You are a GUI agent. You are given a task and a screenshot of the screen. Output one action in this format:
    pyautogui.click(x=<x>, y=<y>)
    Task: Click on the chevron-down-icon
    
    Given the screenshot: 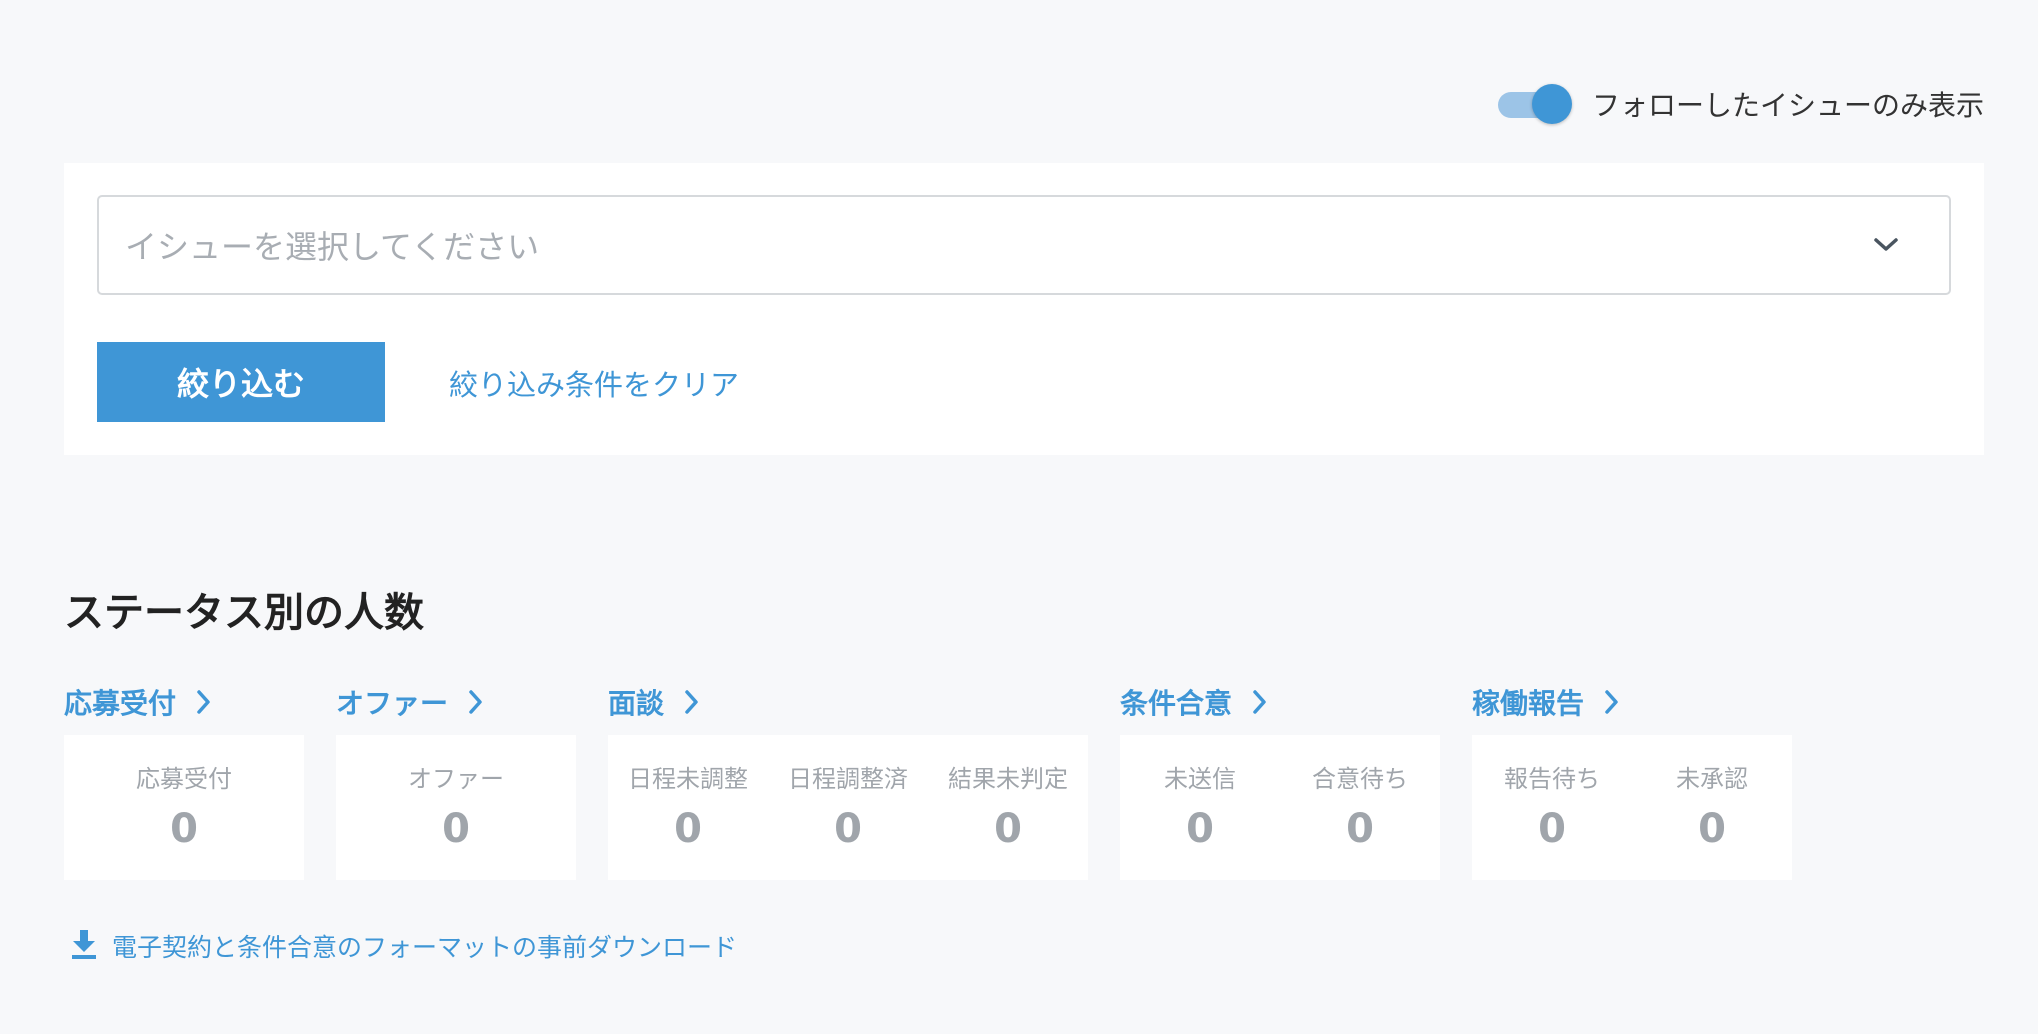 What is the action you would take?
    pyautogui.click(x=1886, y=245)
    